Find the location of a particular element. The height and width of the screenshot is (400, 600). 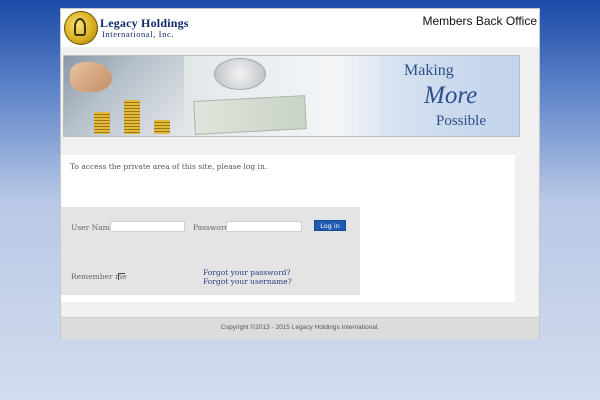

banner-slogan: Making More Possible is located at coordinates (449, 96).